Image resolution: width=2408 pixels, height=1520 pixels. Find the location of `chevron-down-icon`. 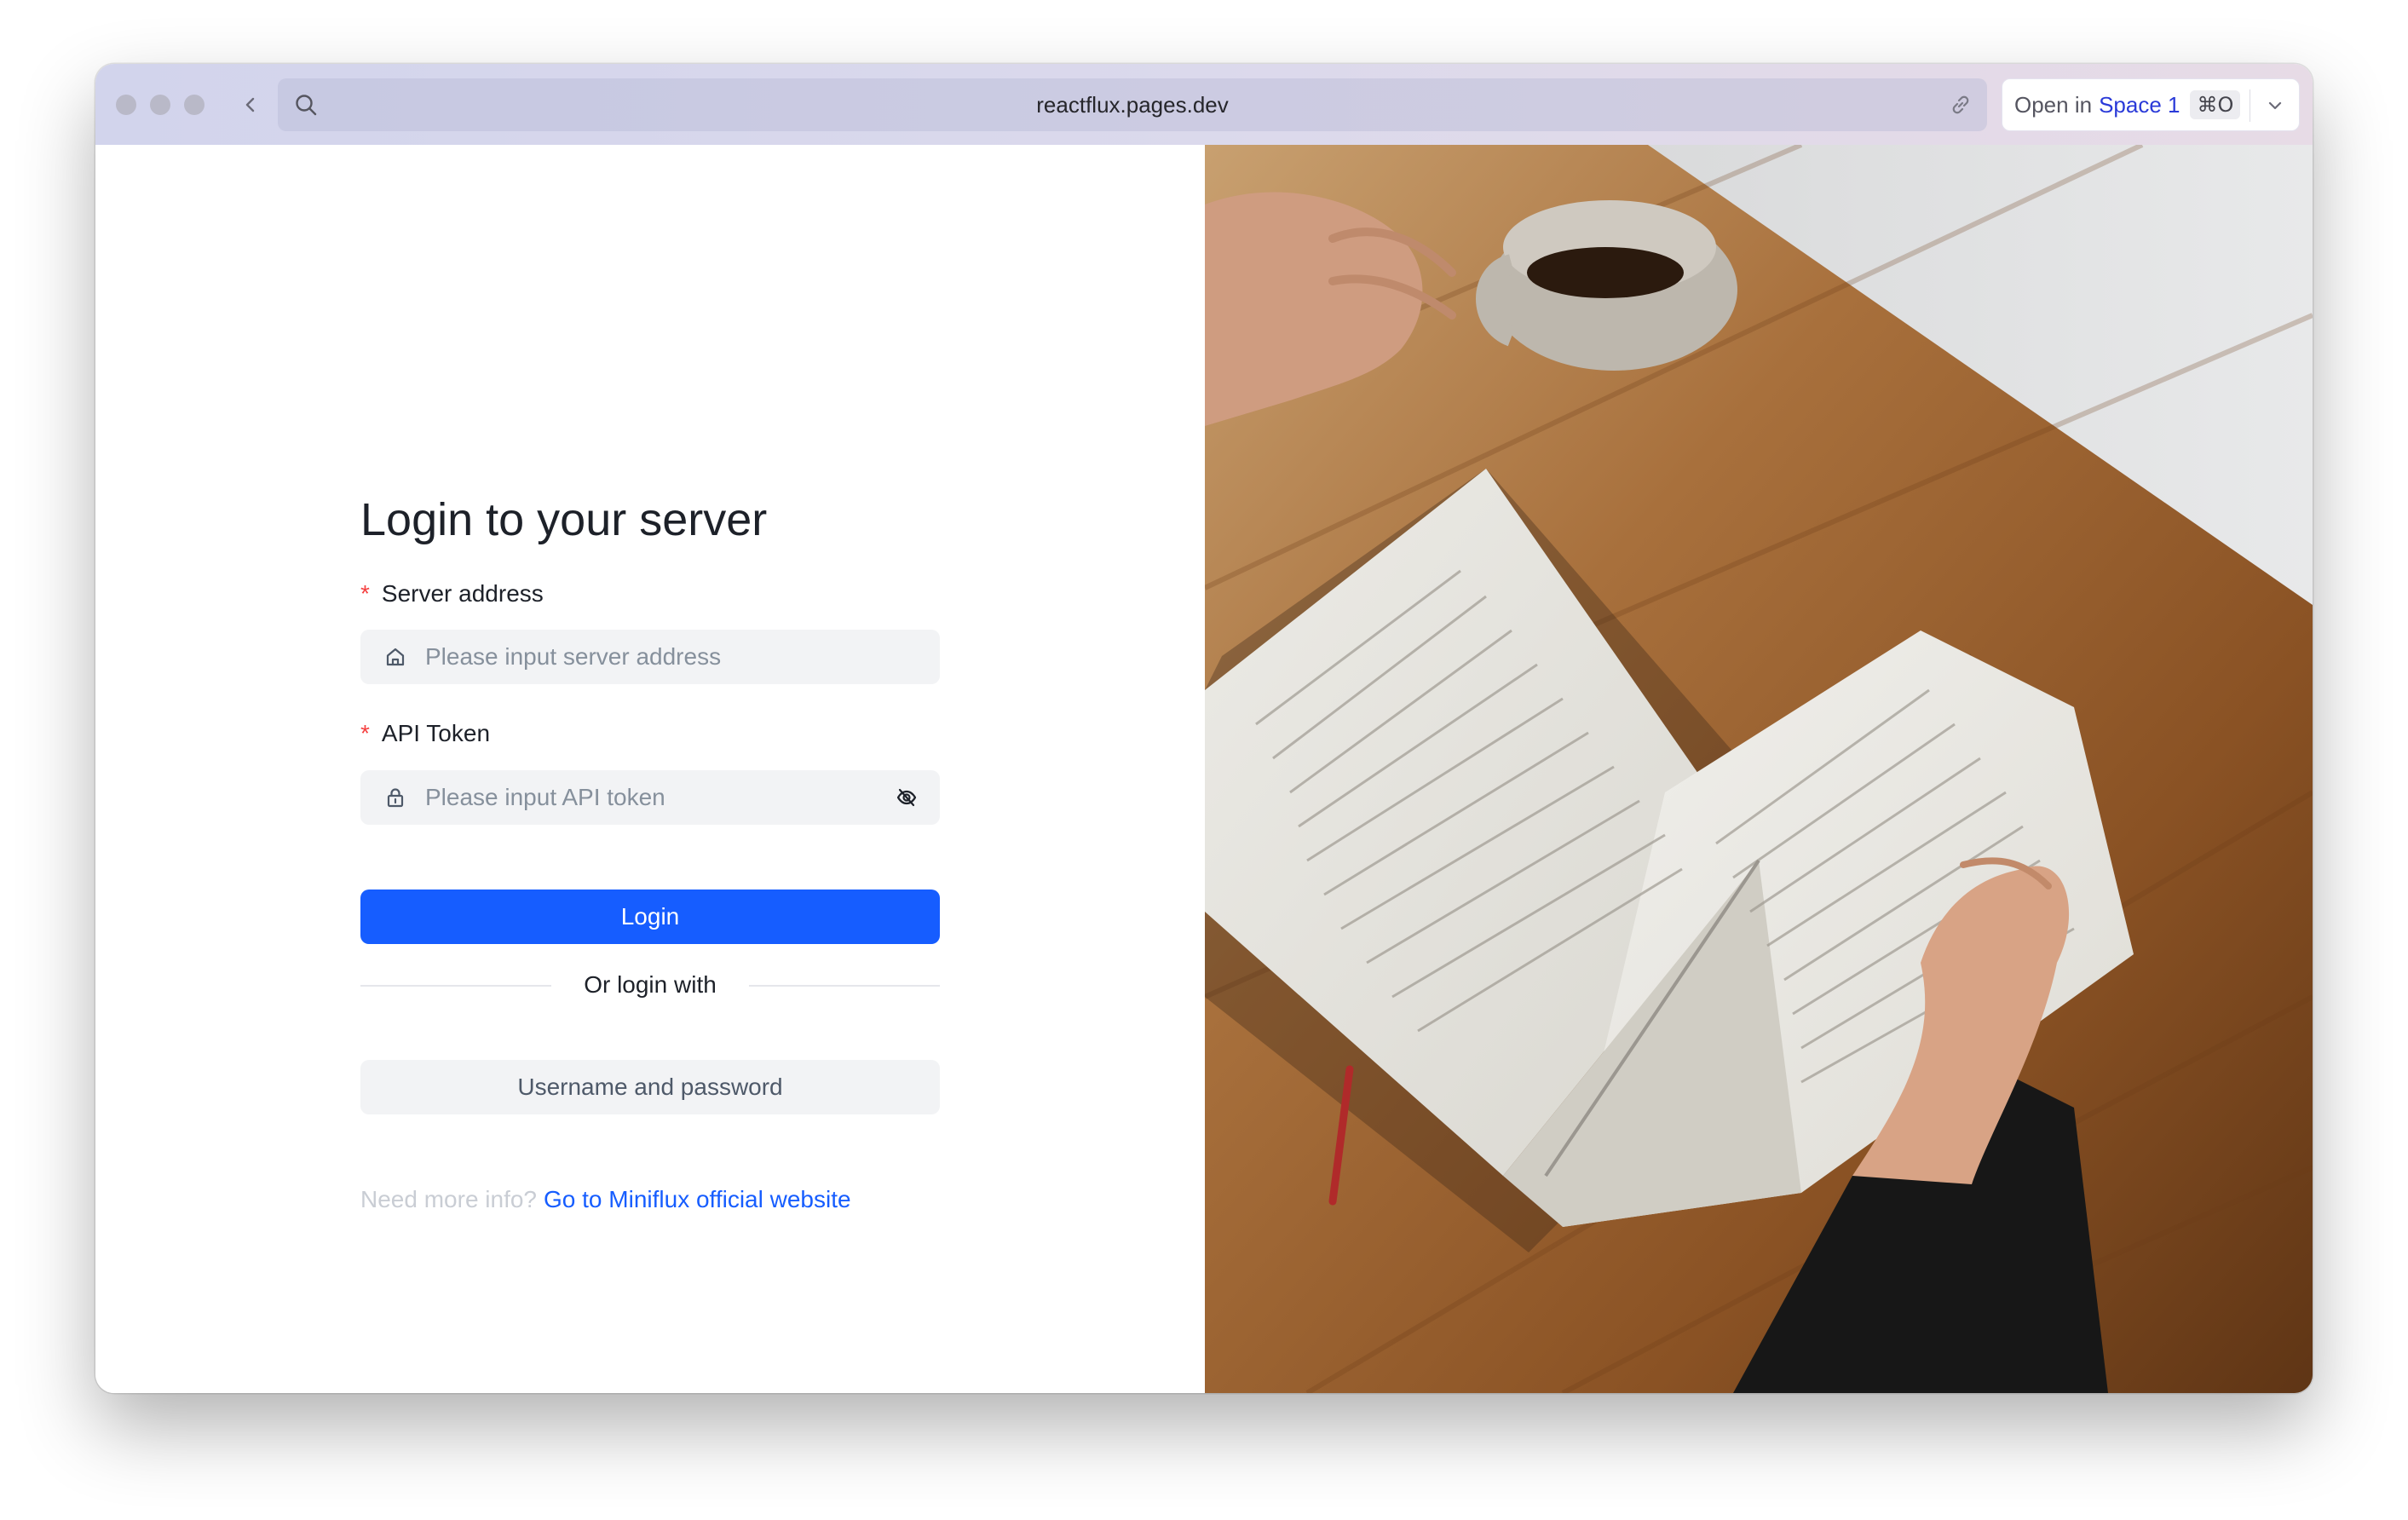

chevron-down-icon is located at coordinates (2275, 106).